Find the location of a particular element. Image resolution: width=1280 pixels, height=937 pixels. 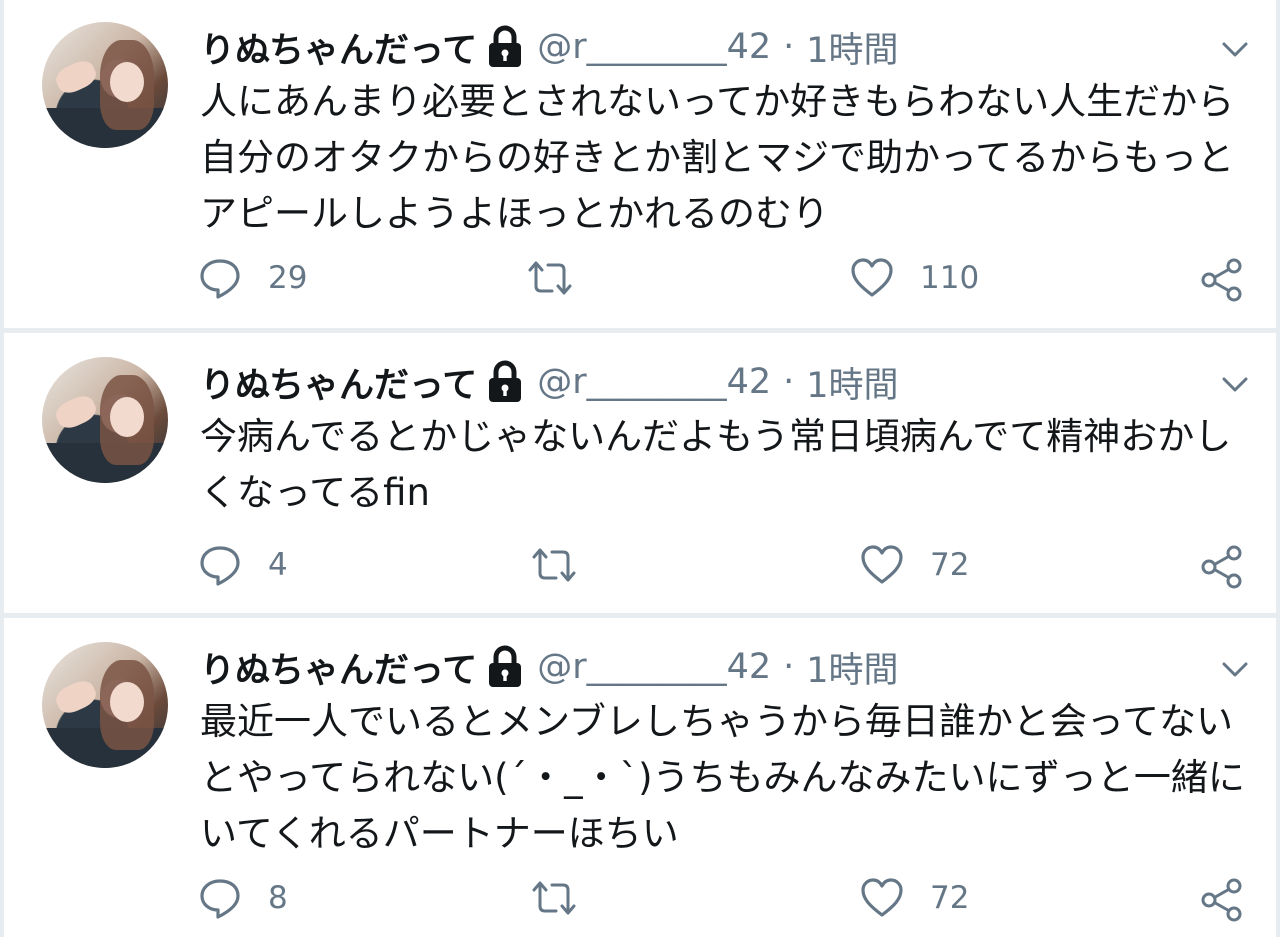

reply-button: 4 is located at coordinates (243, 565).